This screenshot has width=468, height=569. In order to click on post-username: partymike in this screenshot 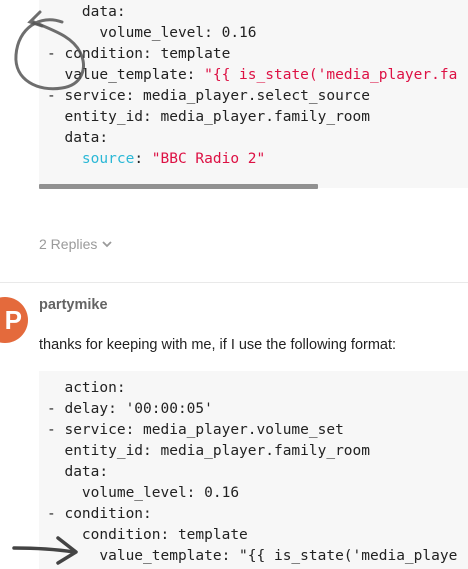, I will do `click(73, 305)`.